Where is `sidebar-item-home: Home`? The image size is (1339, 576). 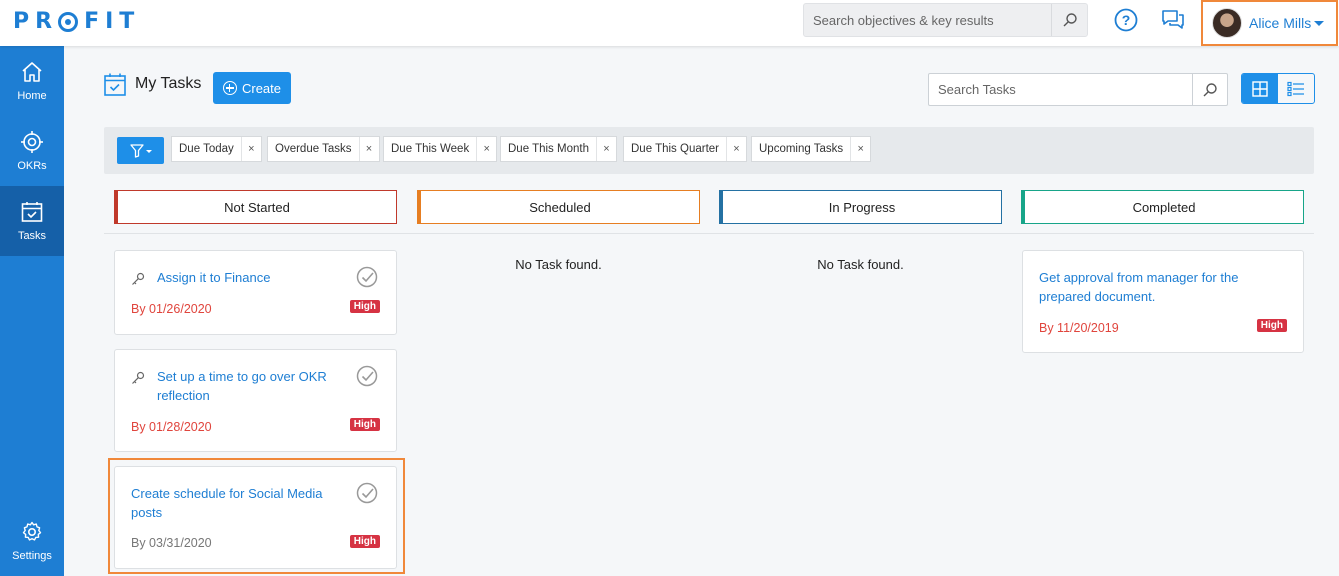 sidebar-item-home: Home is located at coordinates (32, 81).